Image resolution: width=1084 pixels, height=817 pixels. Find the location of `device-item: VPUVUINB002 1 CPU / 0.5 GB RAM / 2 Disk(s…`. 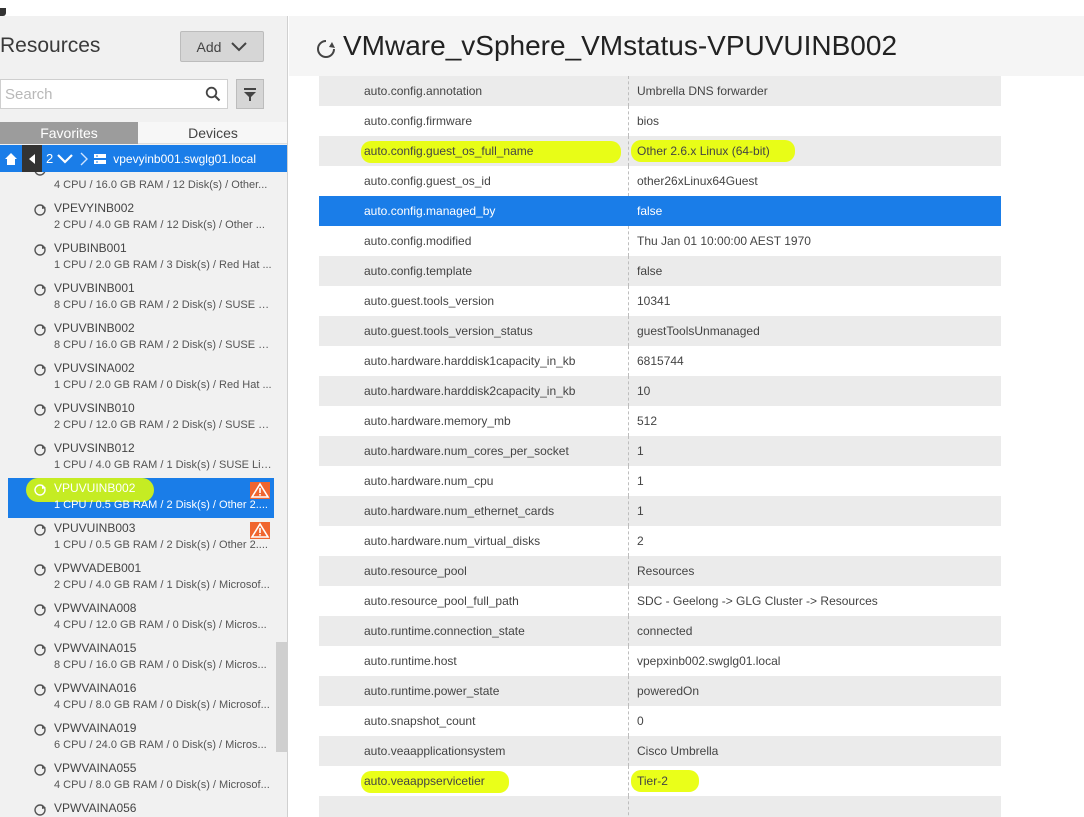

device-item: VPUVUINB002 1 CPU / 0.5 GB RAM / 2 Disk(s… is located at coordinates (141, 498).